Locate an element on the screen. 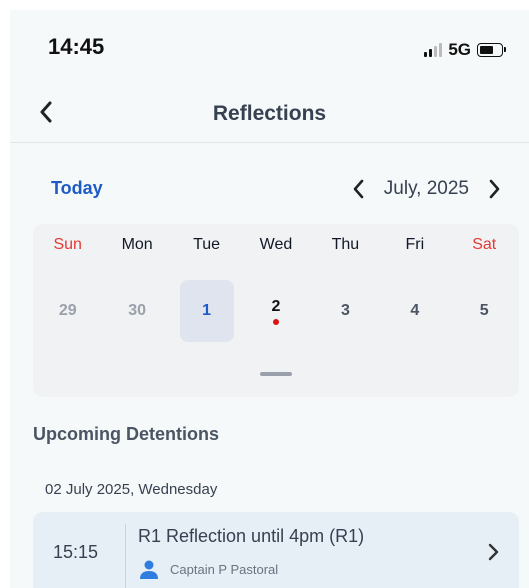 The height and width of the screenshot is (588, 529). weekday-header: Sun Mon Tue Wed Thu Fri Sat is located at coordinates (276, 245).